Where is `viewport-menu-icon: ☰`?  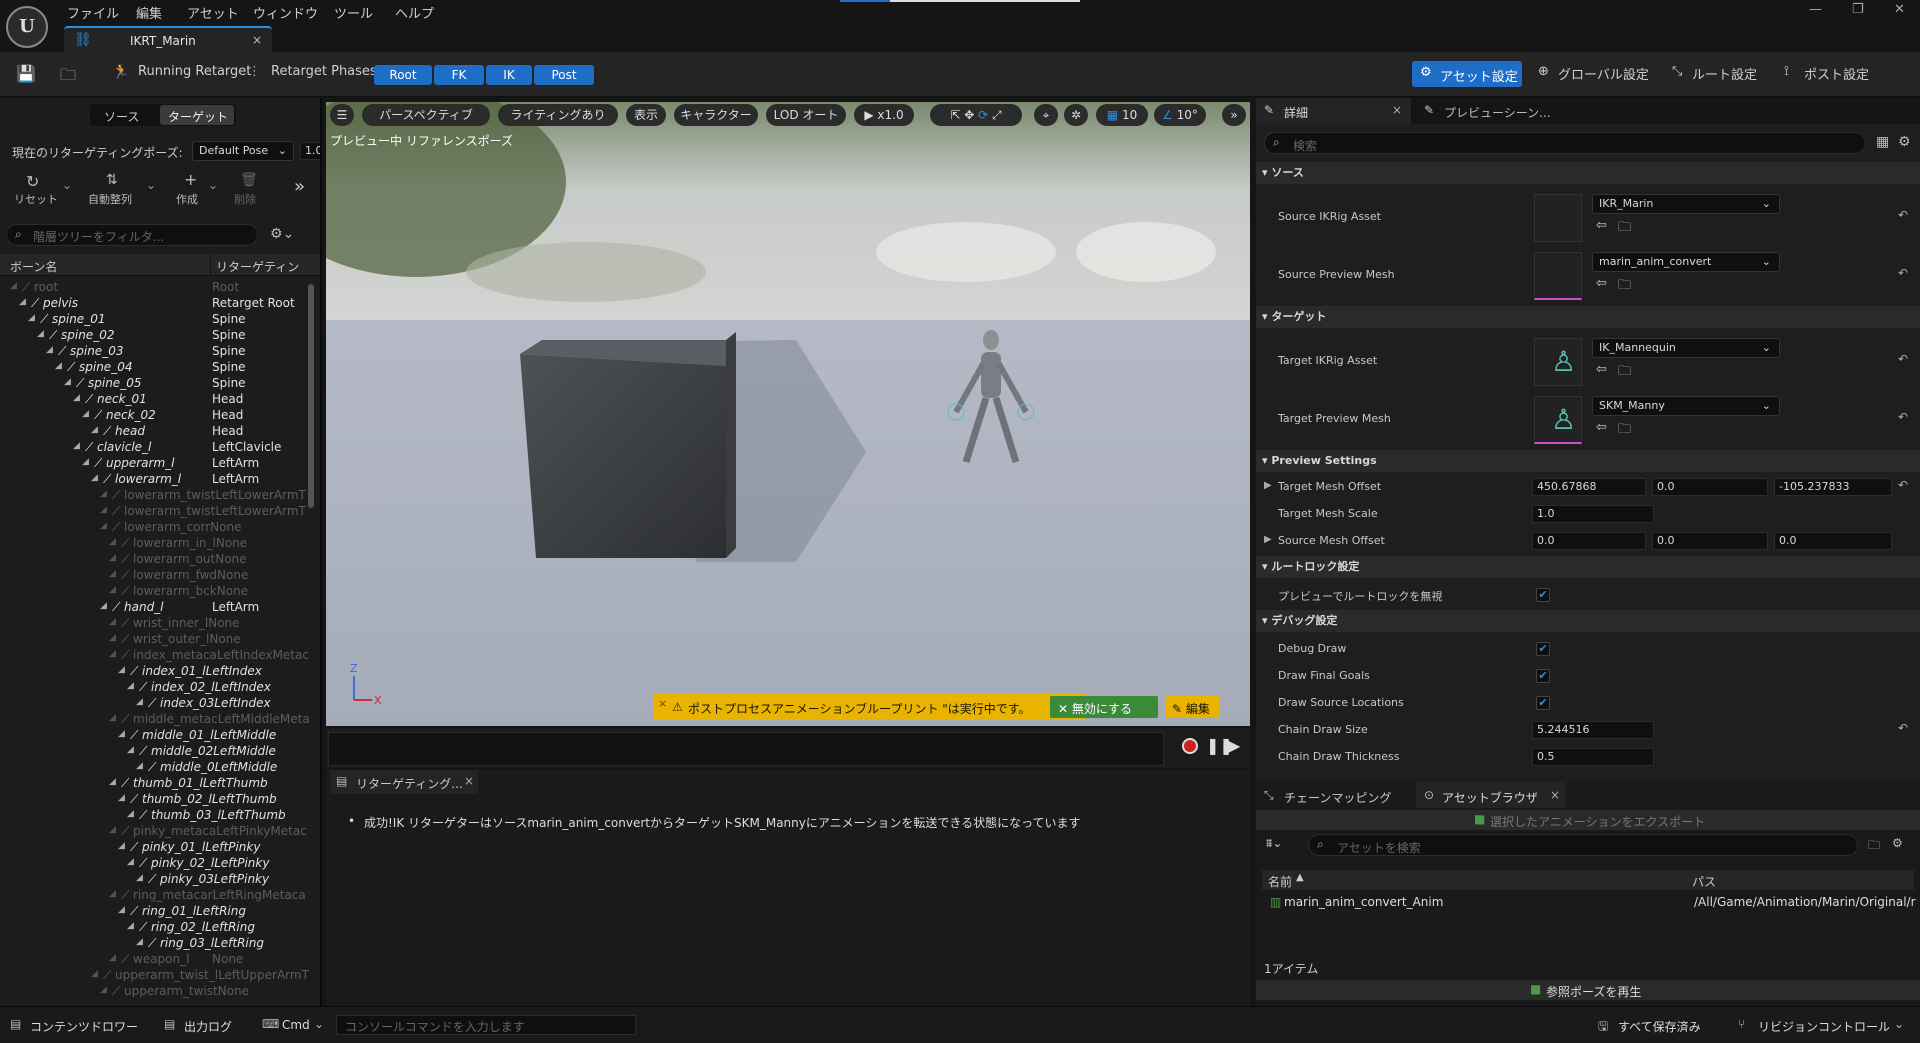
viewport-menu-icon: ☰ is located at coordinates (342, 115).